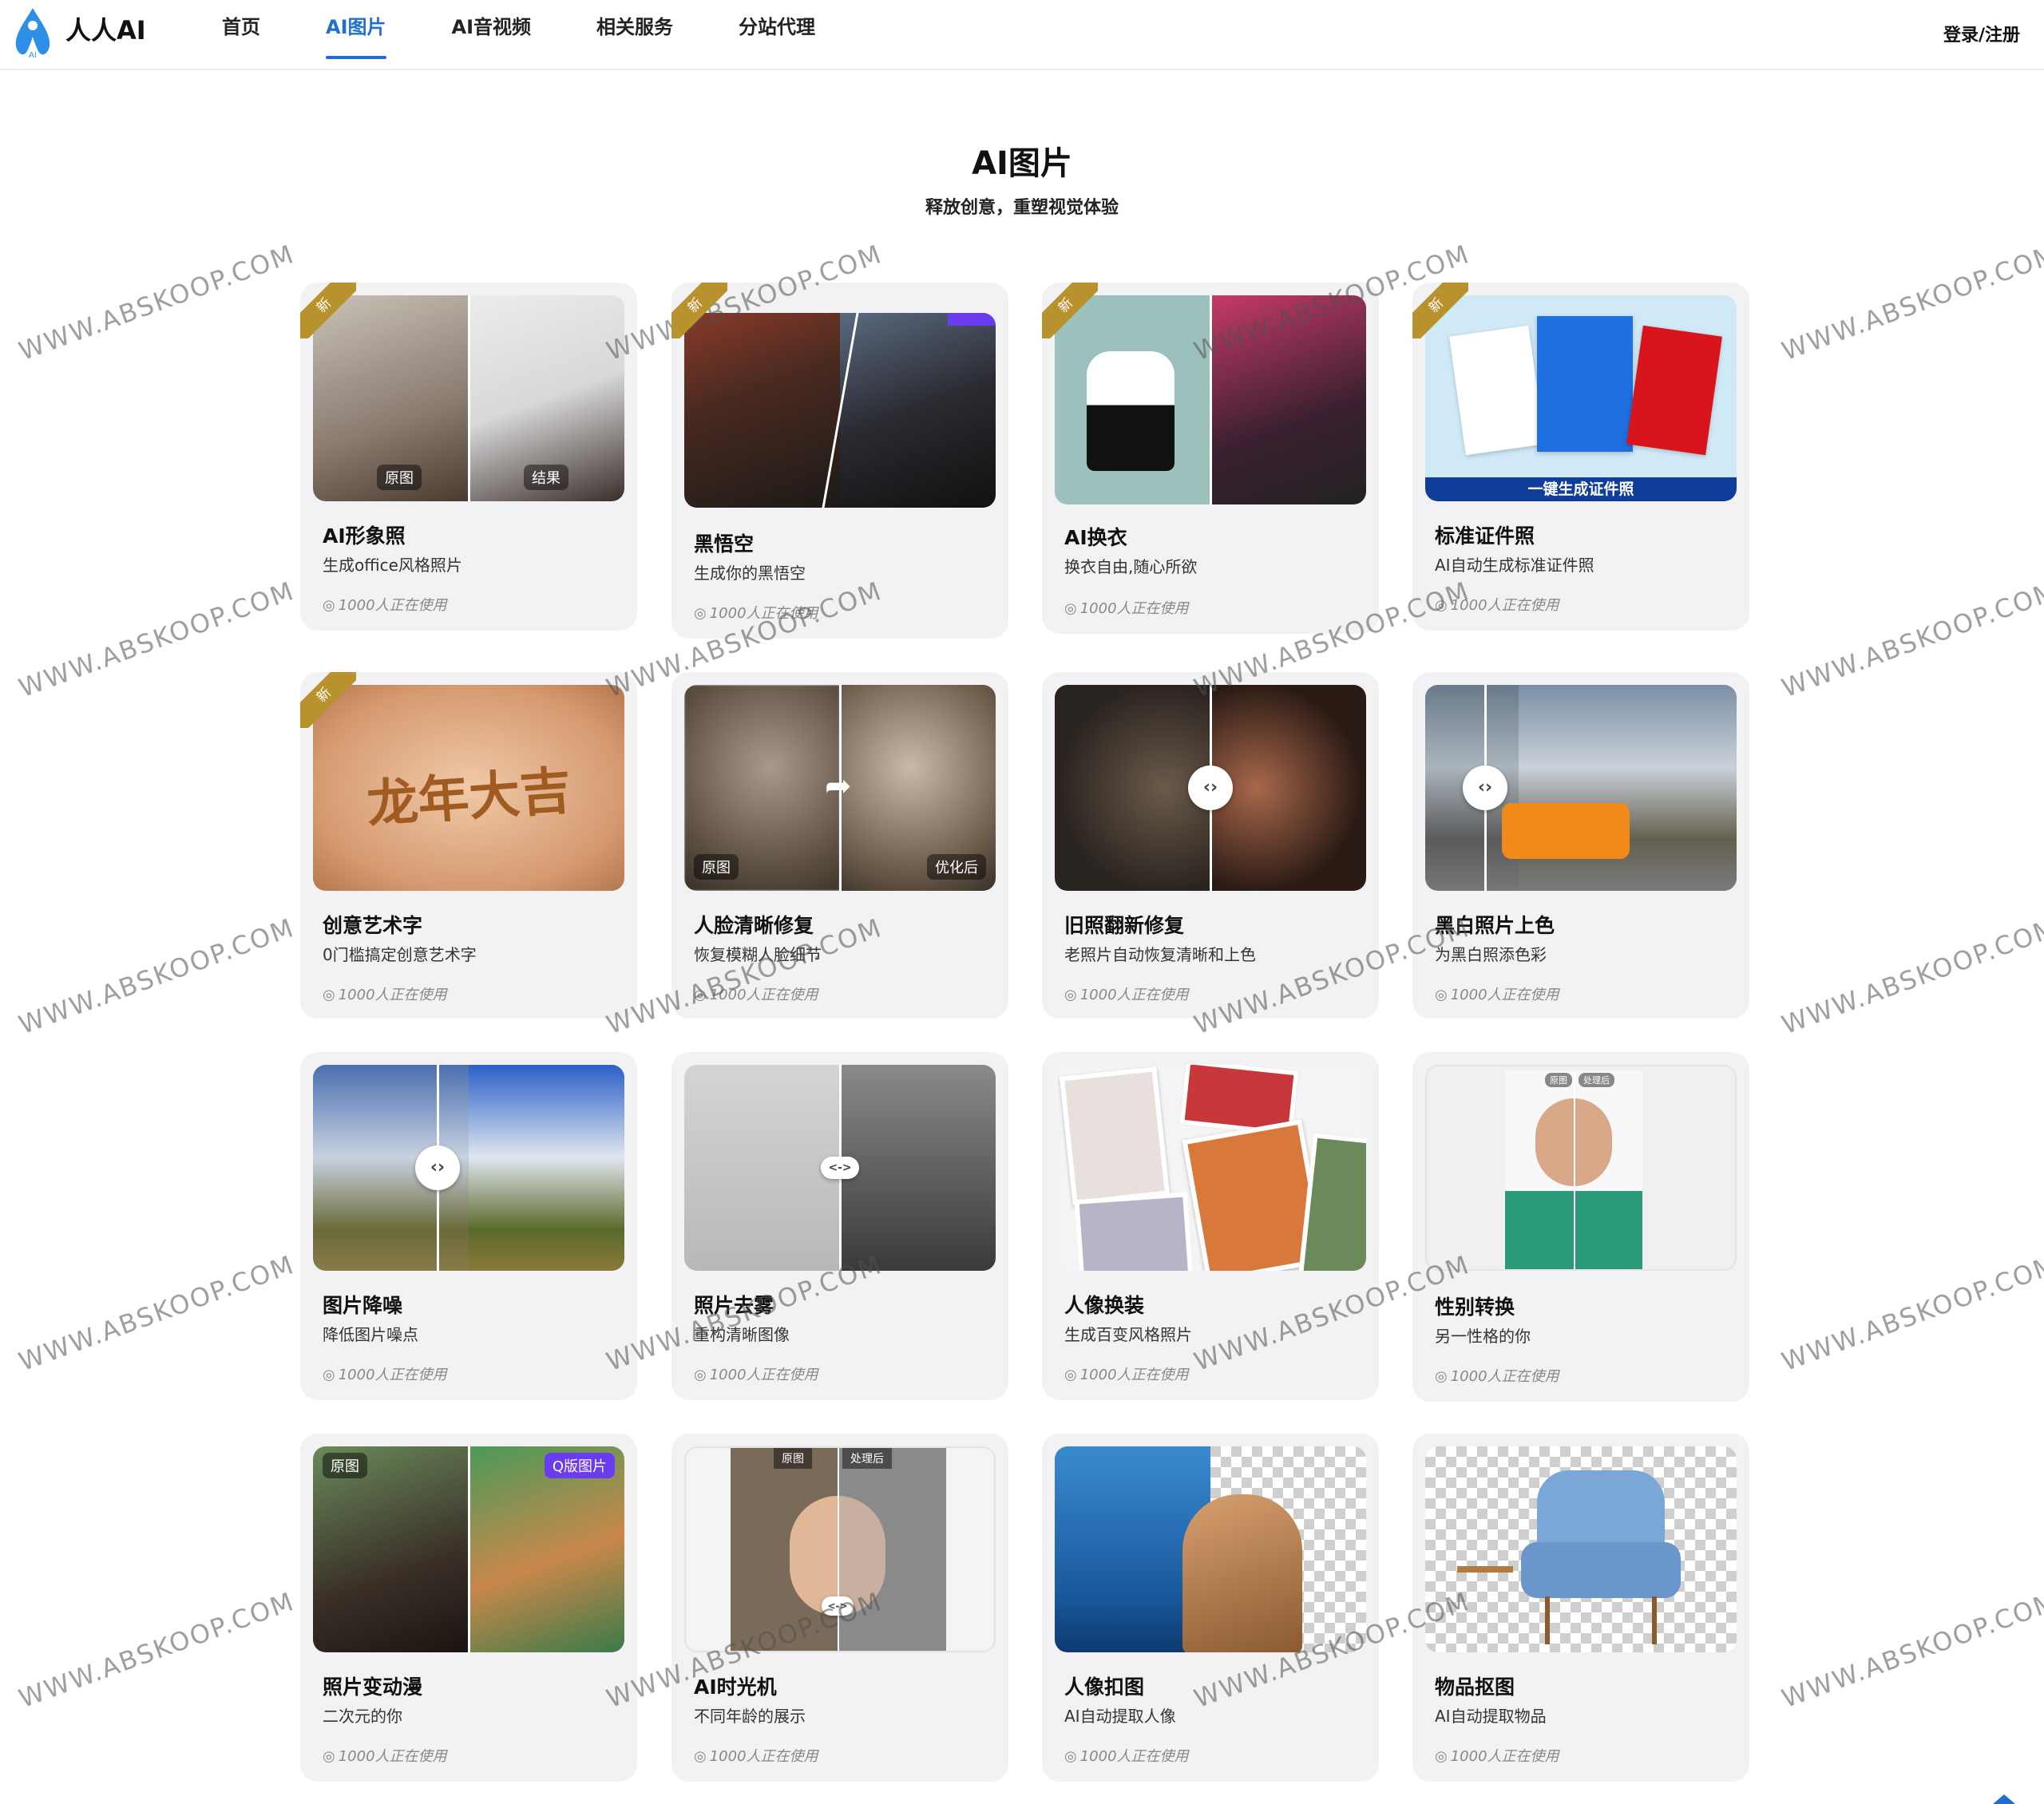  I want to click on card-title: 标准证件照, so click(1485, 536).